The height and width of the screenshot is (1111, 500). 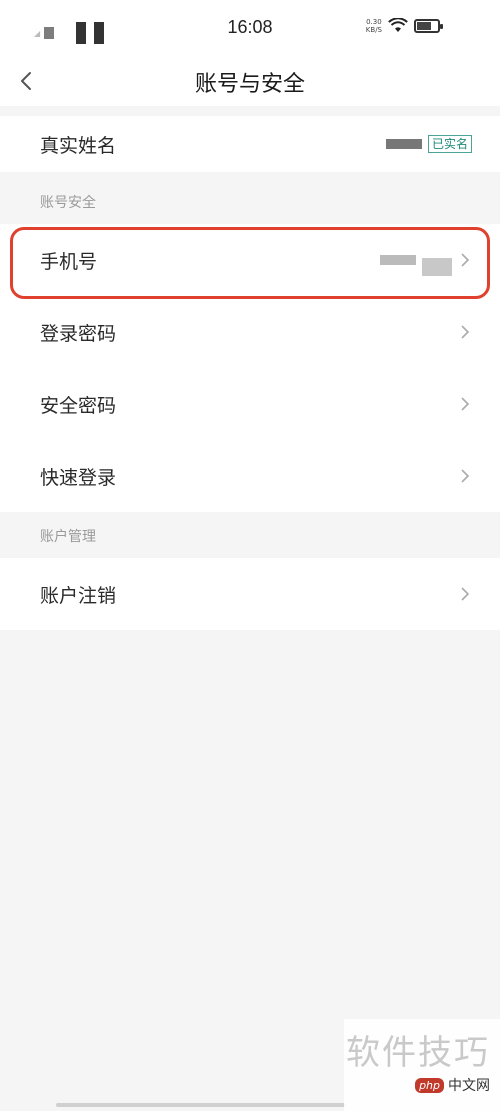 What do you see at coordinates (201, 1105) in the screenshot?
I see `gesture-bar` at bounding box center [201, 1105].